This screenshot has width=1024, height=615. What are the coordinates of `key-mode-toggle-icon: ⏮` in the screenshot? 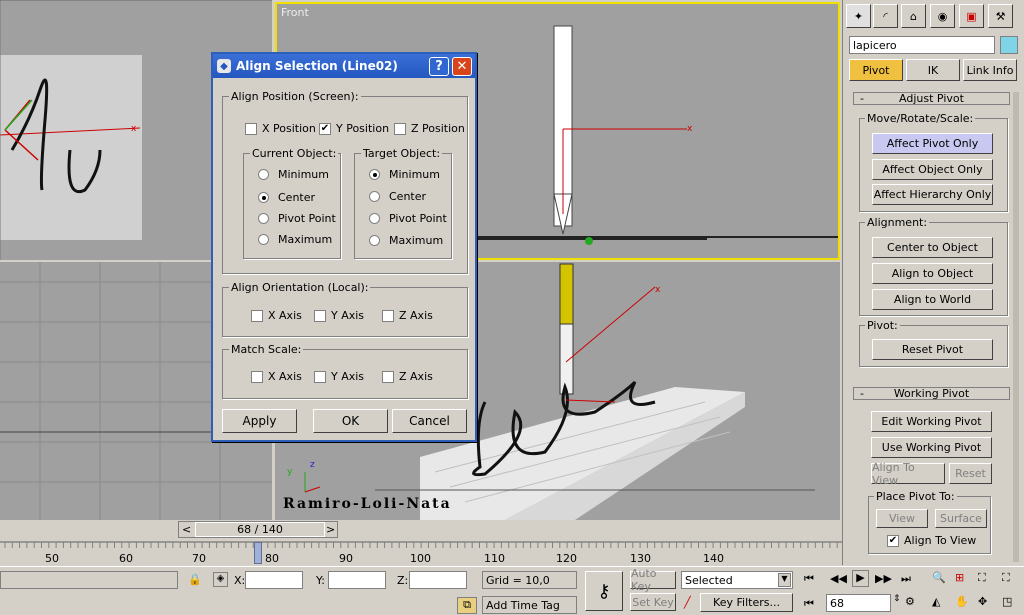 It's located at (809, 604).